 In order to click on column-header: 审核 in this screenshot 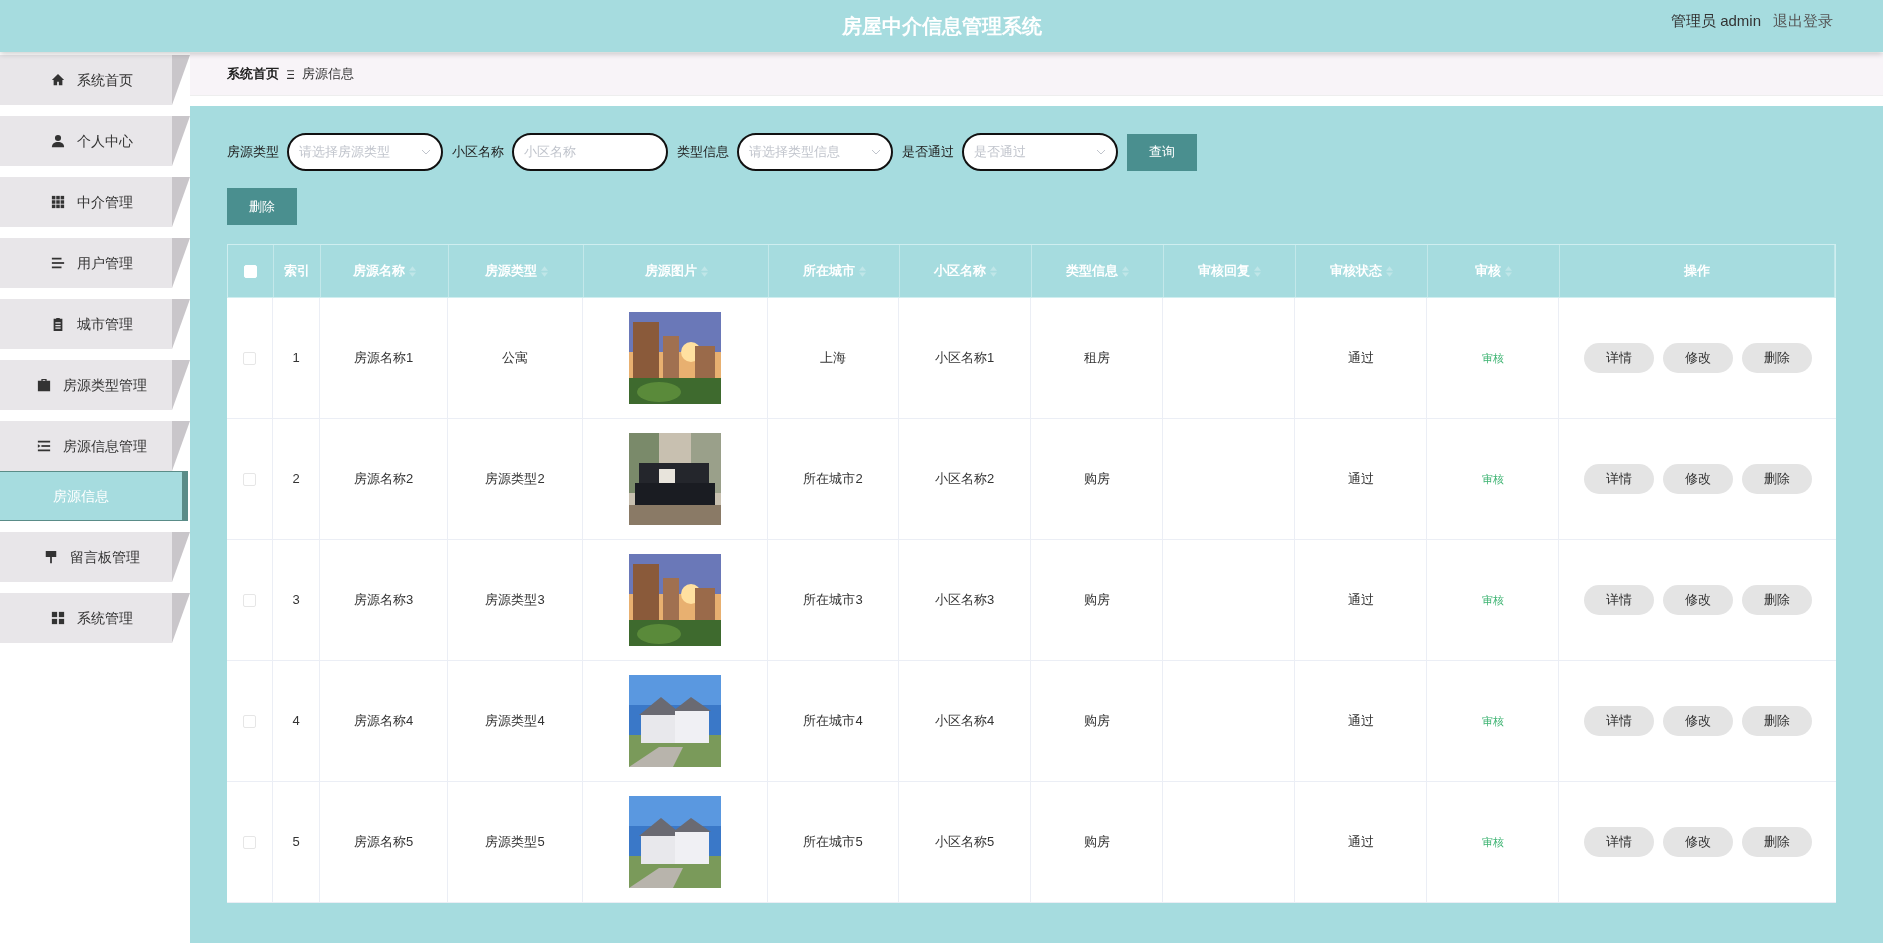, I will do `click(1488, 271)`.